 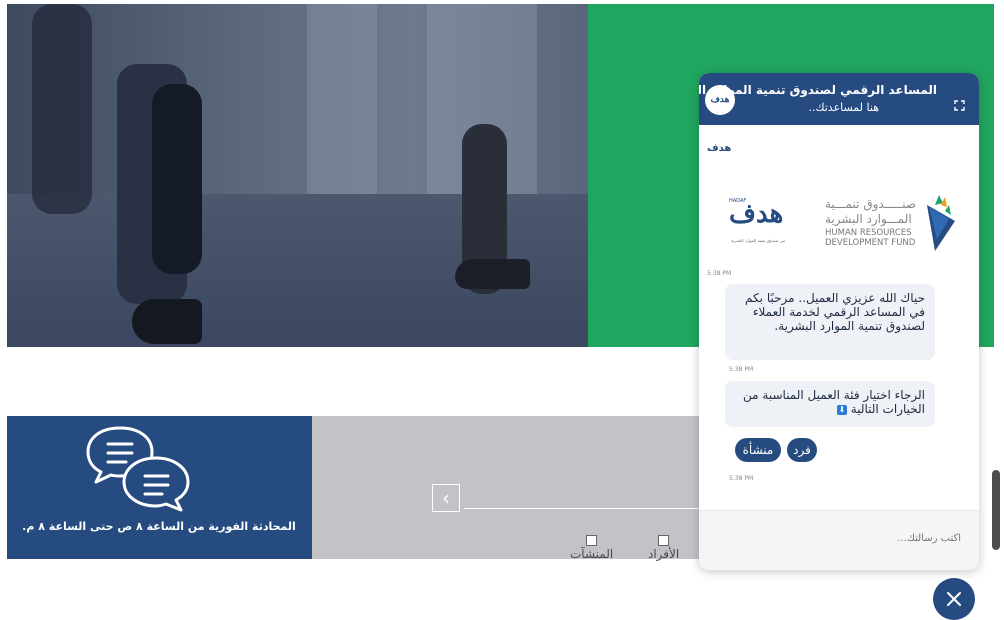 I want to click on filter-establishments: المنشآت, so click(x=591, y=548).